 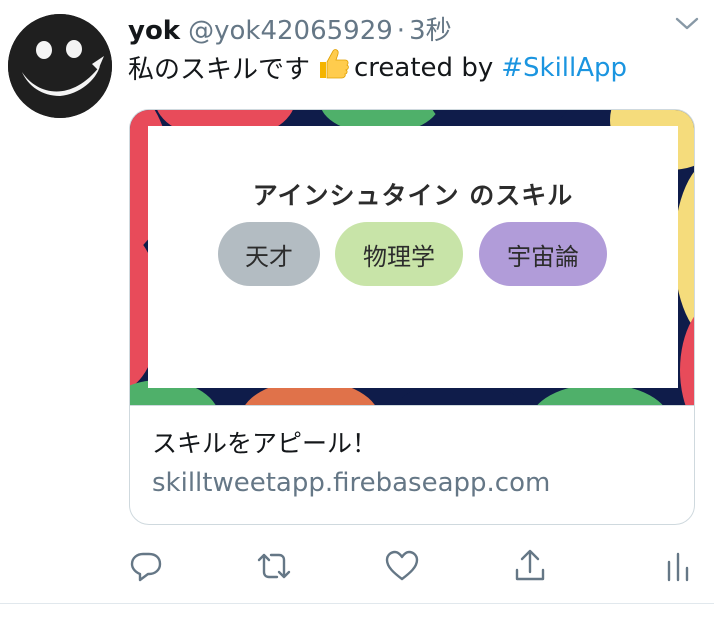 What do you see at coordinates (265, 443) in the screenshot?
I see `card-description: スキルをアピール！` at bounding box center [265, 443].